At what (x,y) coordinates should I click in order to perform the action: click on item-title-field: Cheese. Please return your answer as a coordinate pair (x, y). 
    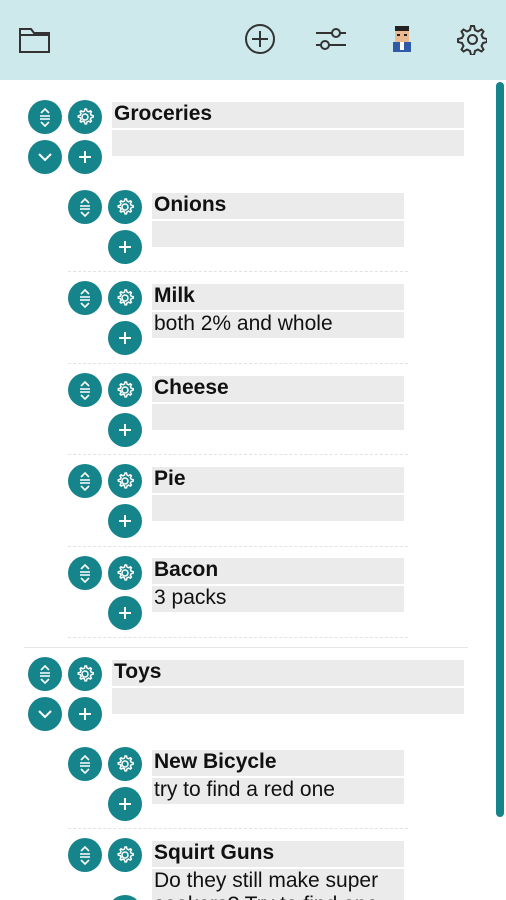
    Looking at the image, I should click on (278, 389).